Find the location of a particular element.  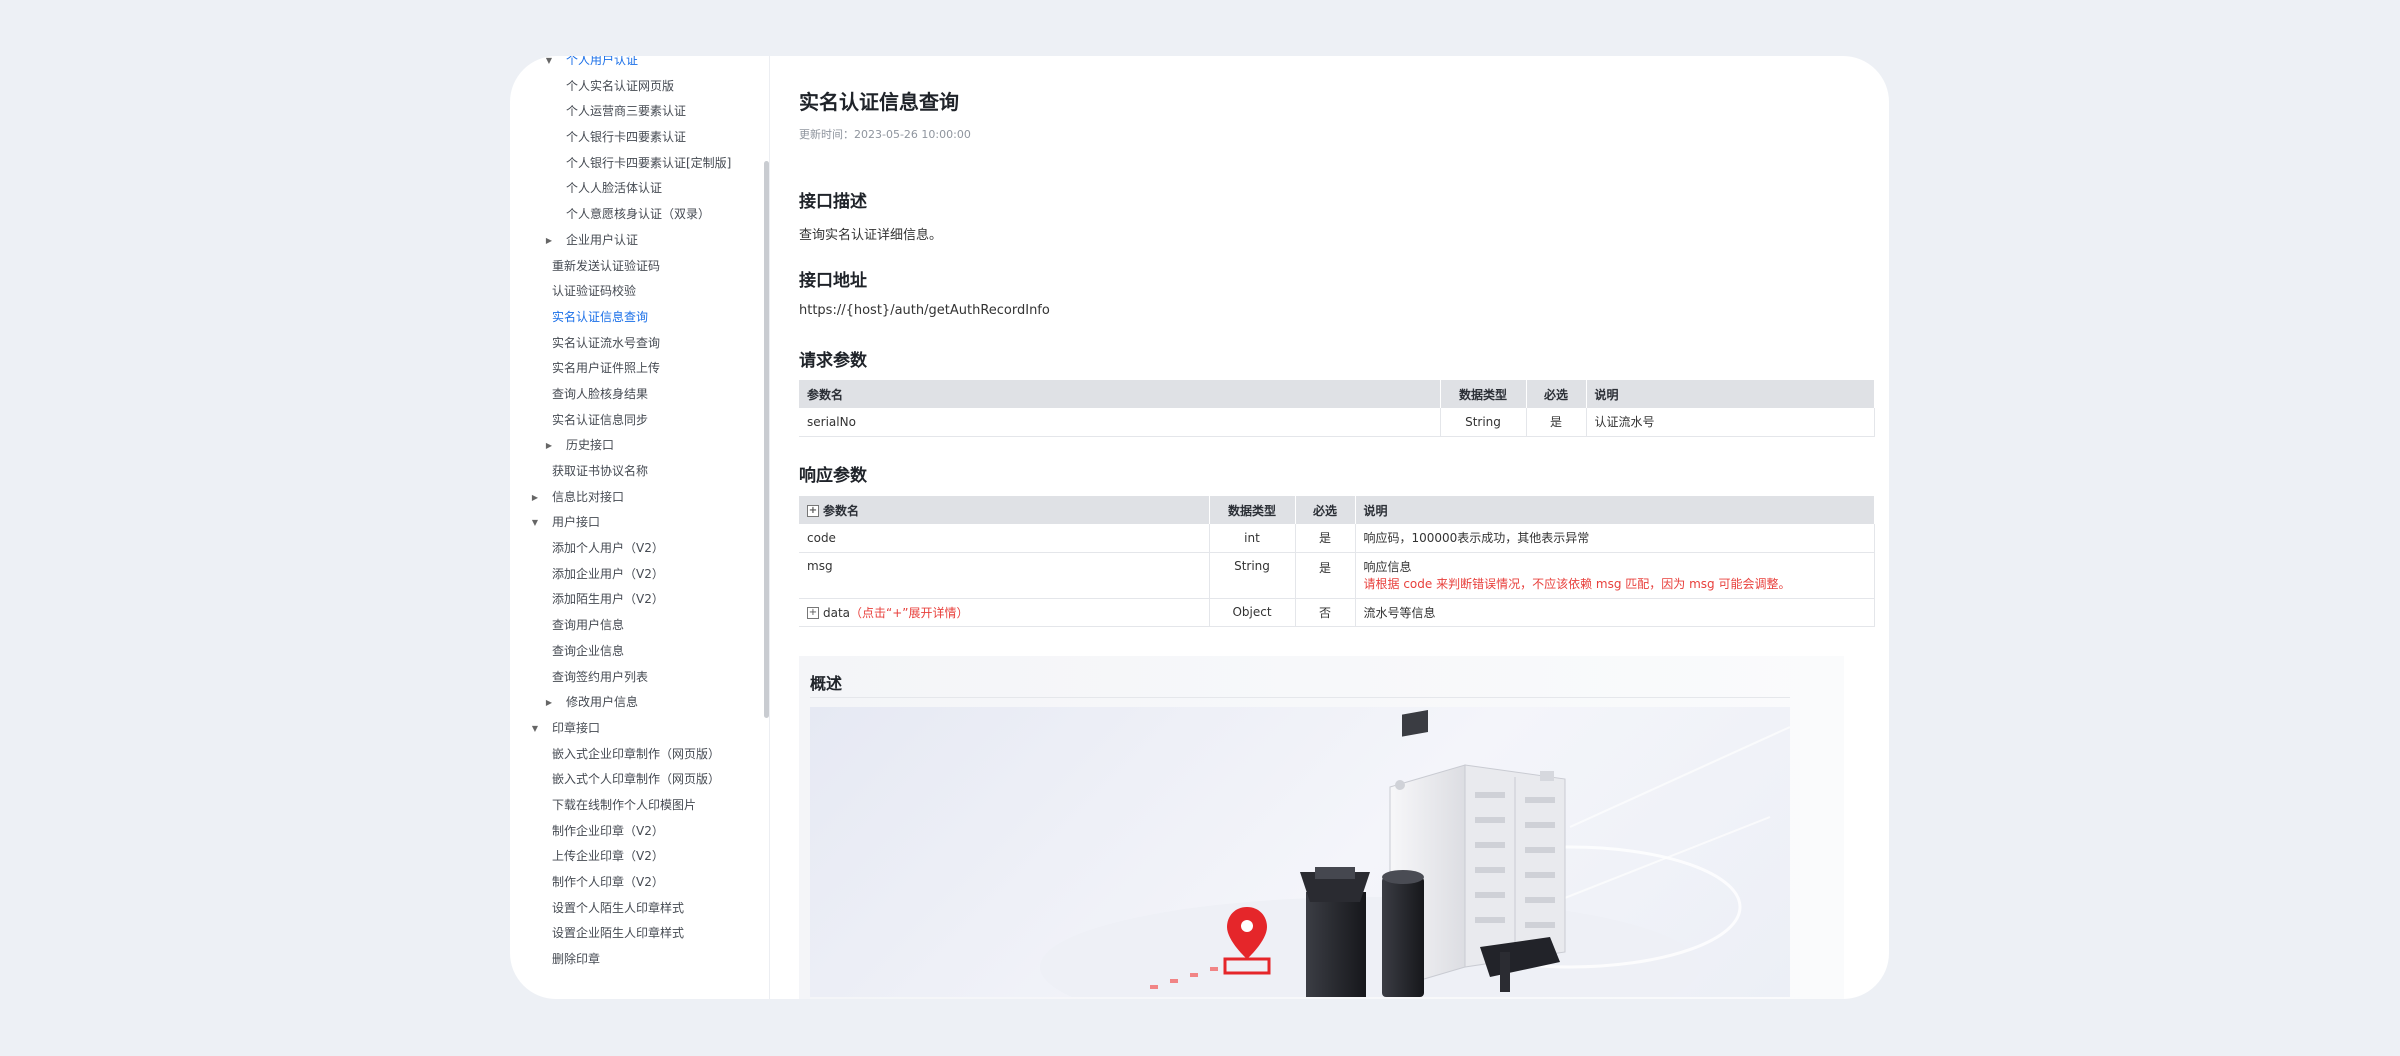

sidebar-item: 个人运营商三要素认证 is located at coordinates (639, 112).